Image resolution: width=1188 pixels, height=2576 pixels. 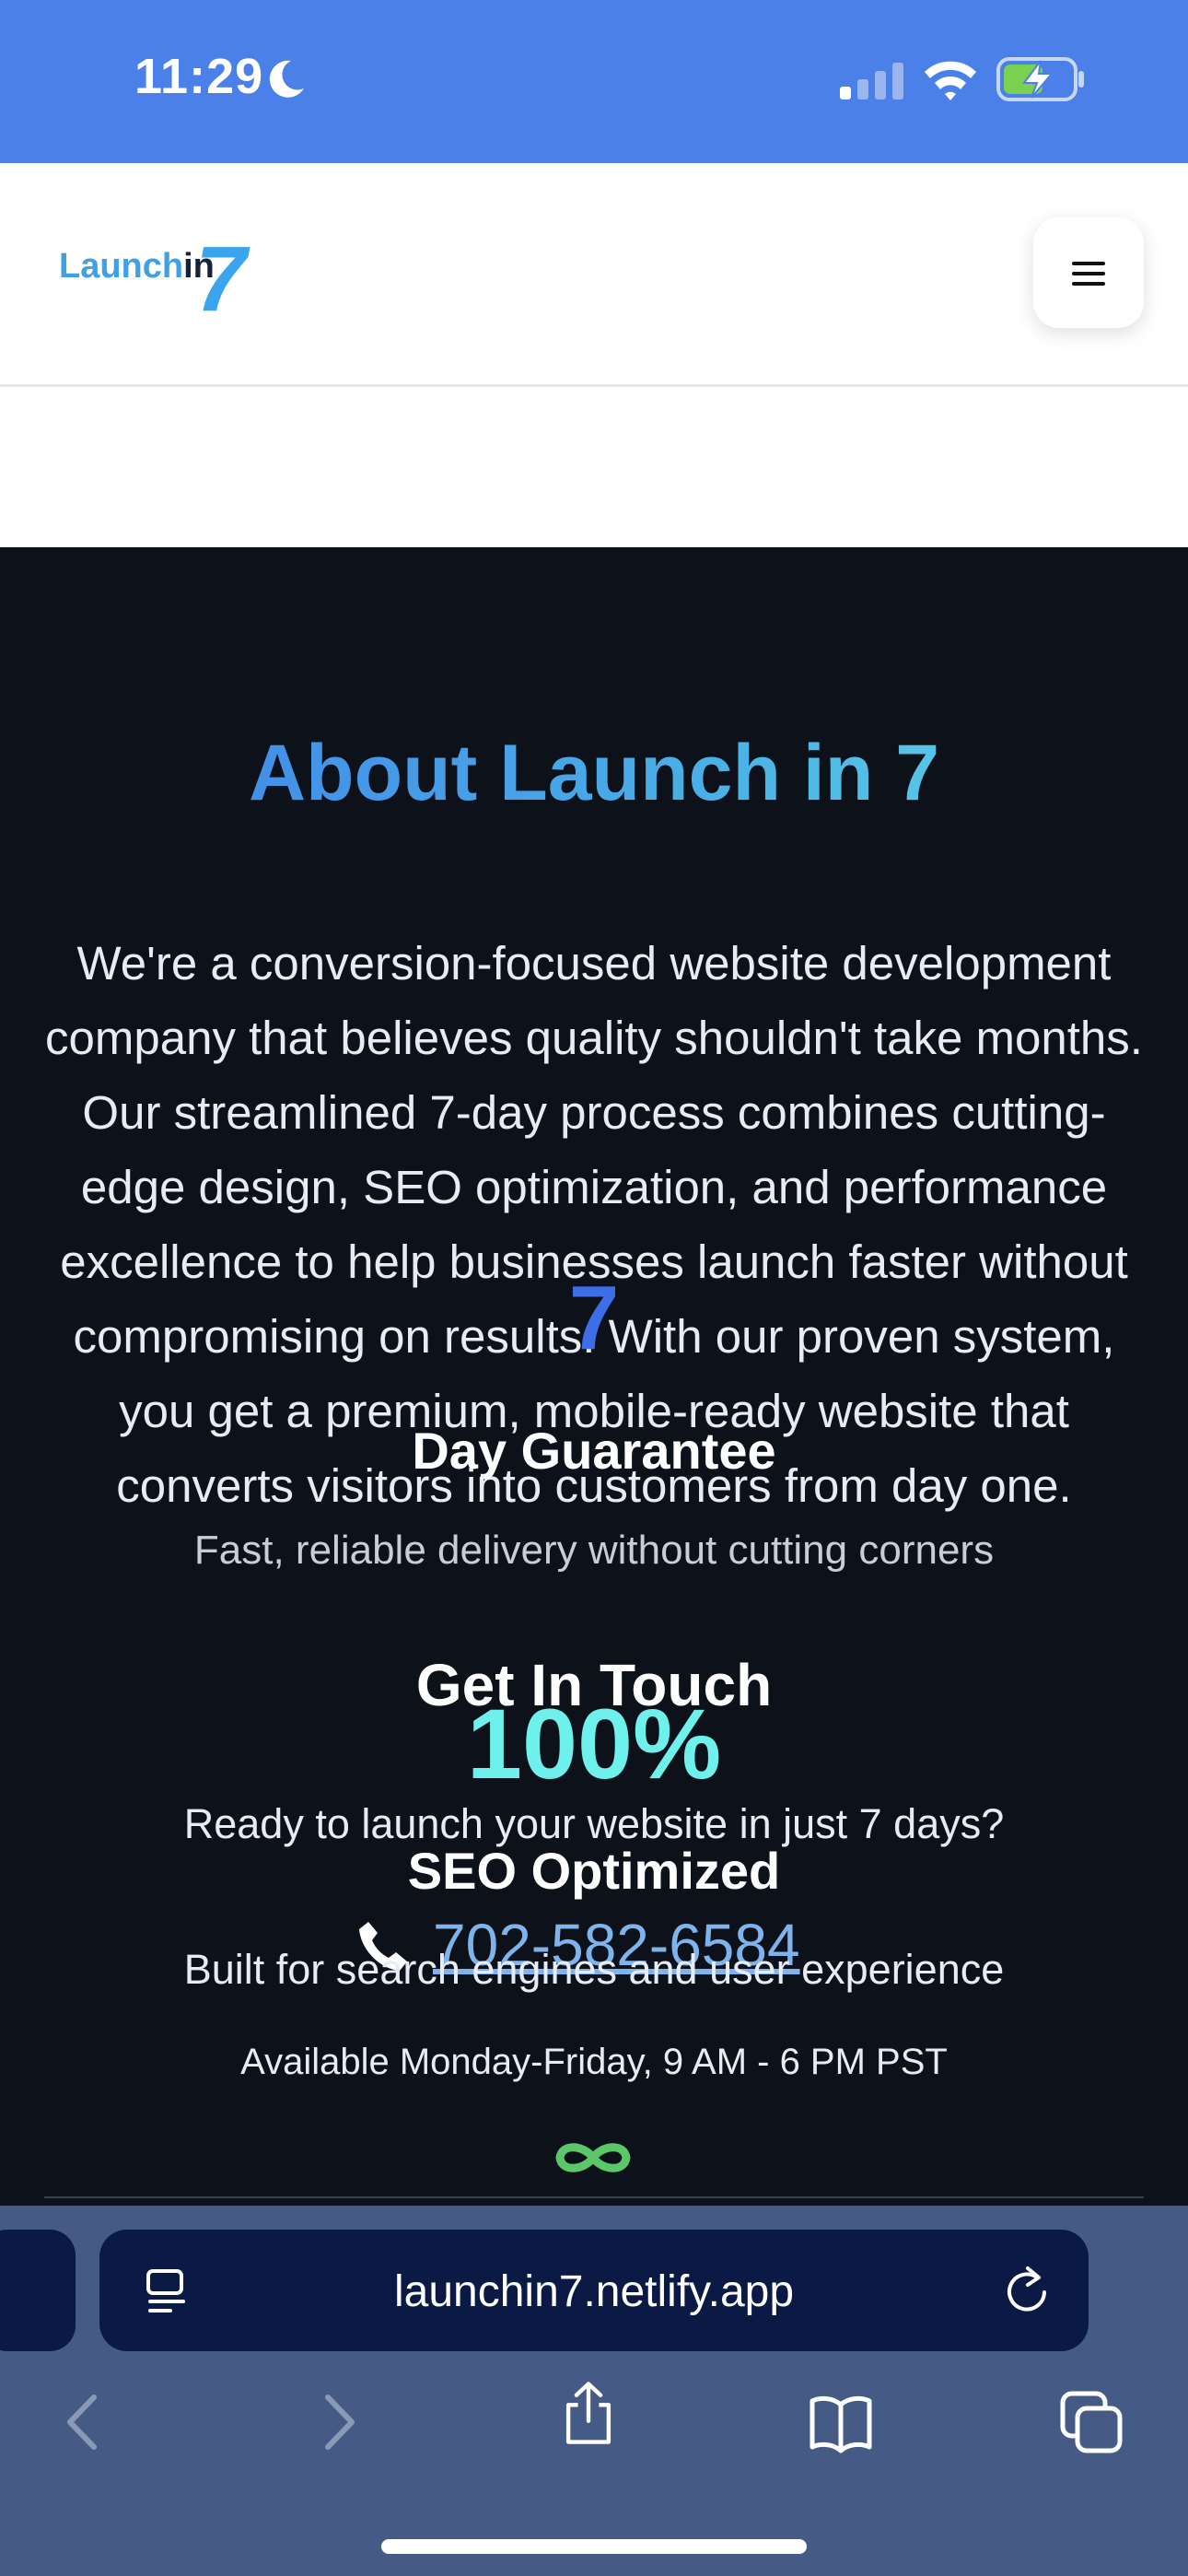 What do you see at coordinates (199, 76) in the screenshot?
I see `status-time: 11:29` at bounding box center [199, 76].